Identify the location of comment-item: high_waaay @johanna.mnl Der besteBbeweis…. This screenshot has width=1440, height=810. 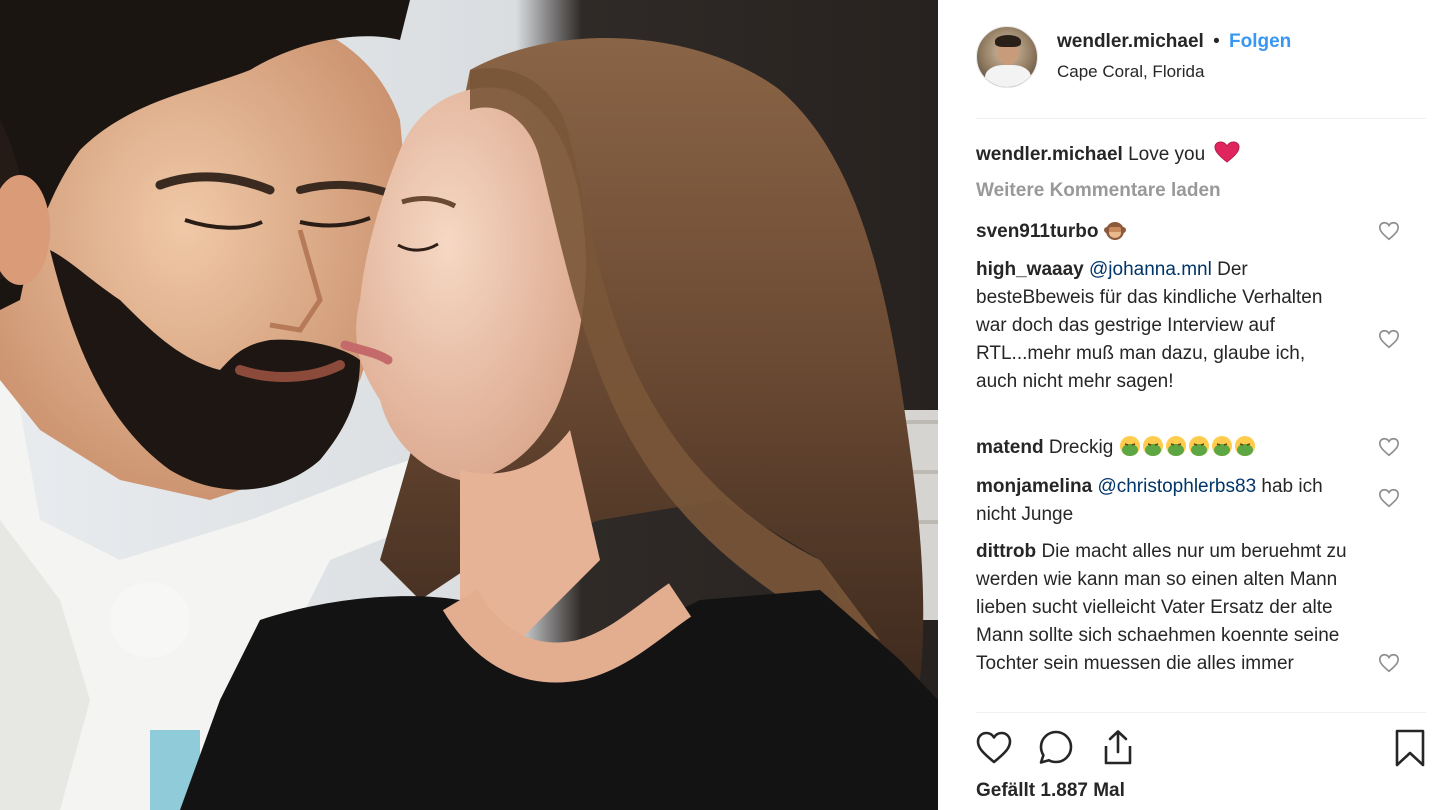
(1163, 326).